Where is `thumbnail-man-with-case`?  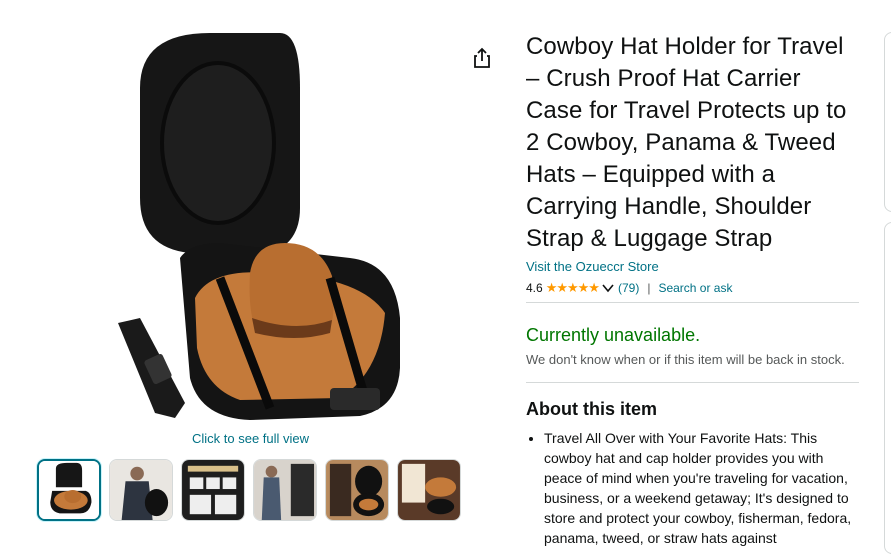
thumbnail-man-with-case is located at coordinates (141, 490).